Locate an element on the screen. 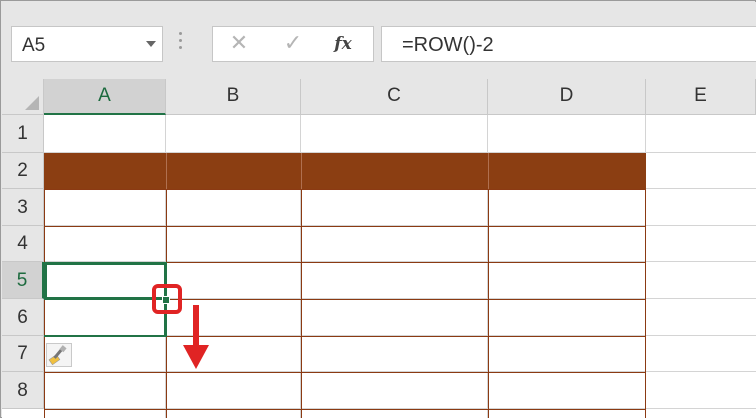 Image resolution: width=756 pixels, height=418 pixels. selected-cell-a5 is located at coordinates (105, 281).